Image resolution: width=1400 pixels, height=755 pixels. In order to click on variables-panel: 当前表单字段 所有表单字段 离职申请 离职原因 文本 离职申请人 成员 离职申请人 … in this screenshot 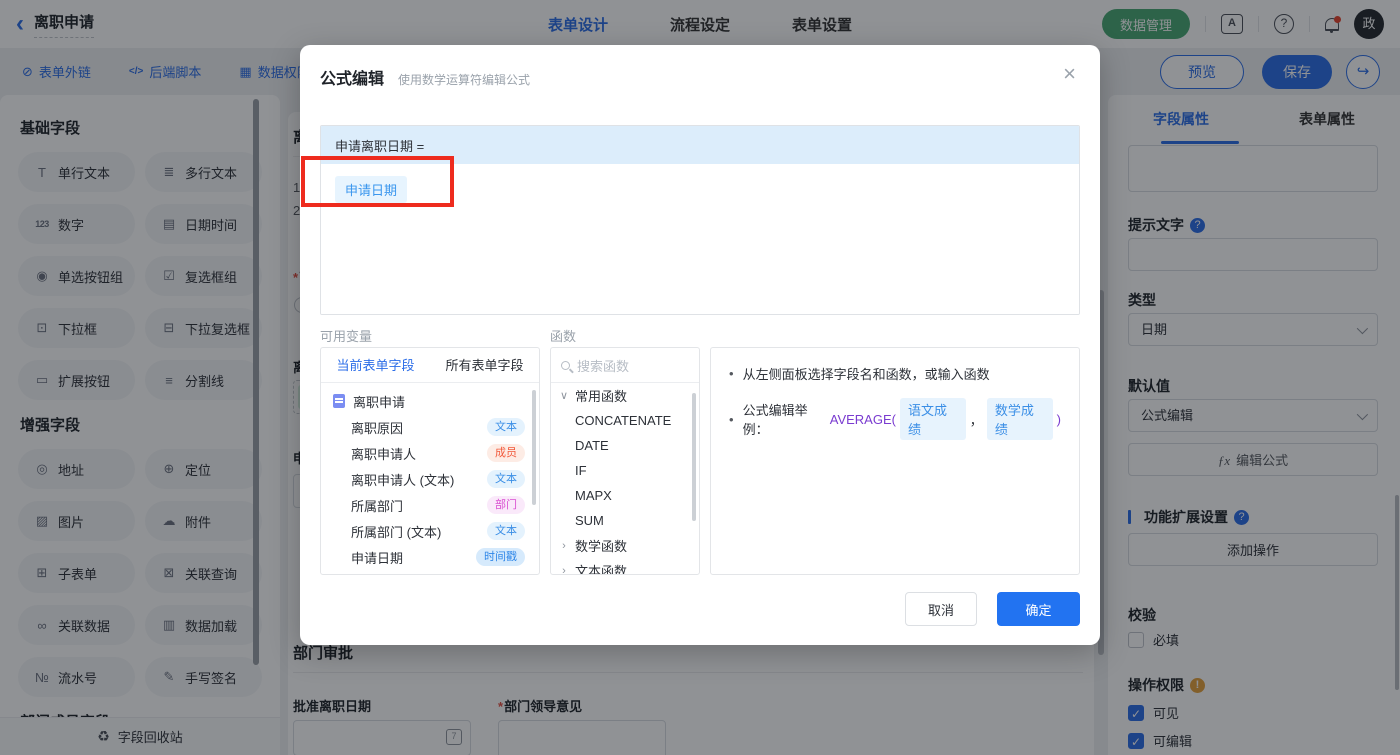, I will do `click(430, 461)`.